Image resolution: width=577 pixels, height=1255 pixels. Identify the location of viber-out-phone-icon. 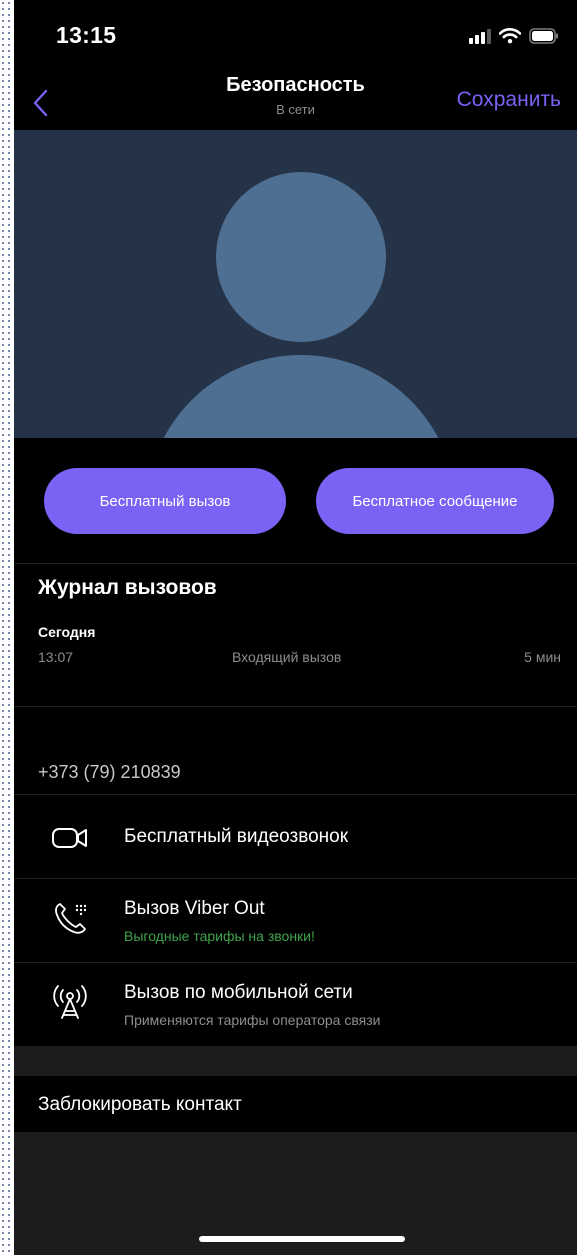
(71, 918).